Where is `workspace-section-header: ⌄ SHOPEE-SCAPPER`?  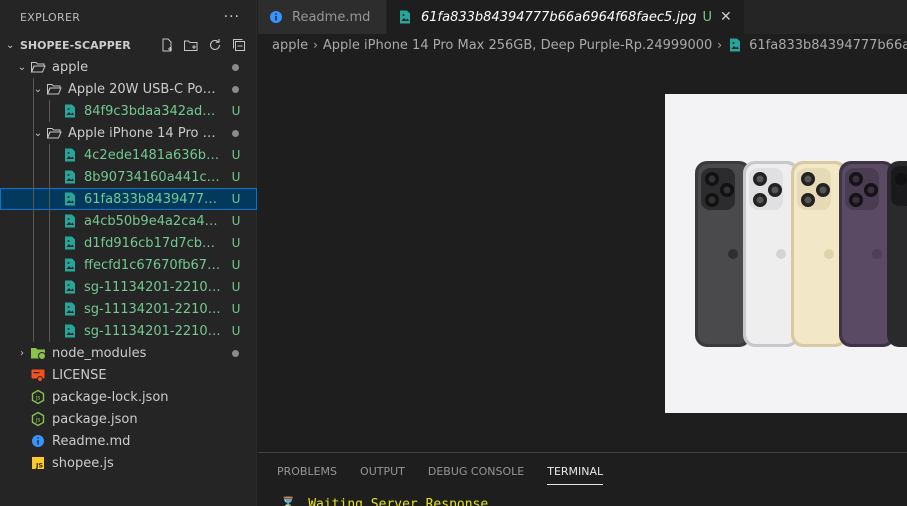
workspace-section-header: ⌄ SHOPEE-SCAPPER is located at coordinates (128, 45).